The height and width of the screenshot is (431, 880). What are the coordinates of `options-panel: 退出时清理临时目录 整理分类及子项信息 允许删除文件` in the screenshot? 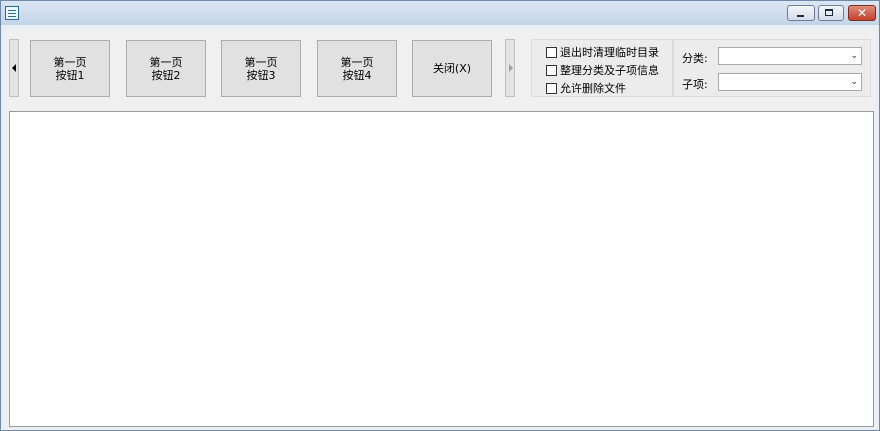 It's located at (602, 68).